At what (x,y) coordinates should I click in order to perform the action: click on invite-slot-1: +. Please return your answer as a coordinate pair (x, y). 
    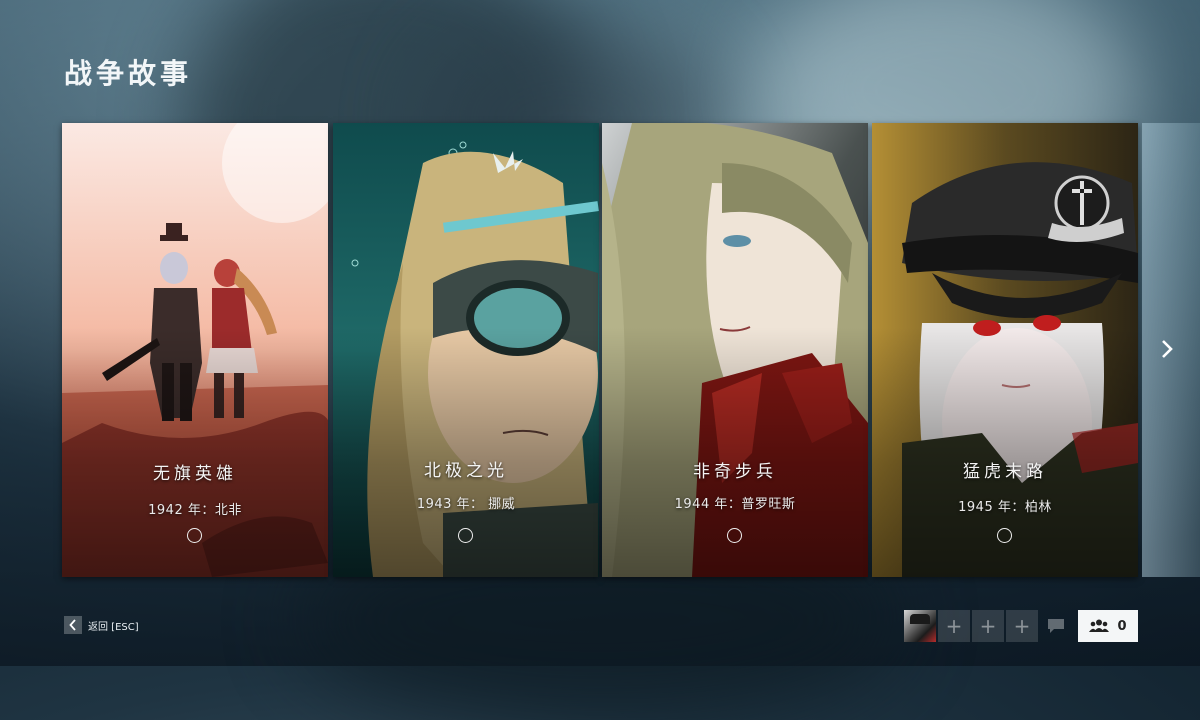
    Looking at the image, I should click on (954, 626).